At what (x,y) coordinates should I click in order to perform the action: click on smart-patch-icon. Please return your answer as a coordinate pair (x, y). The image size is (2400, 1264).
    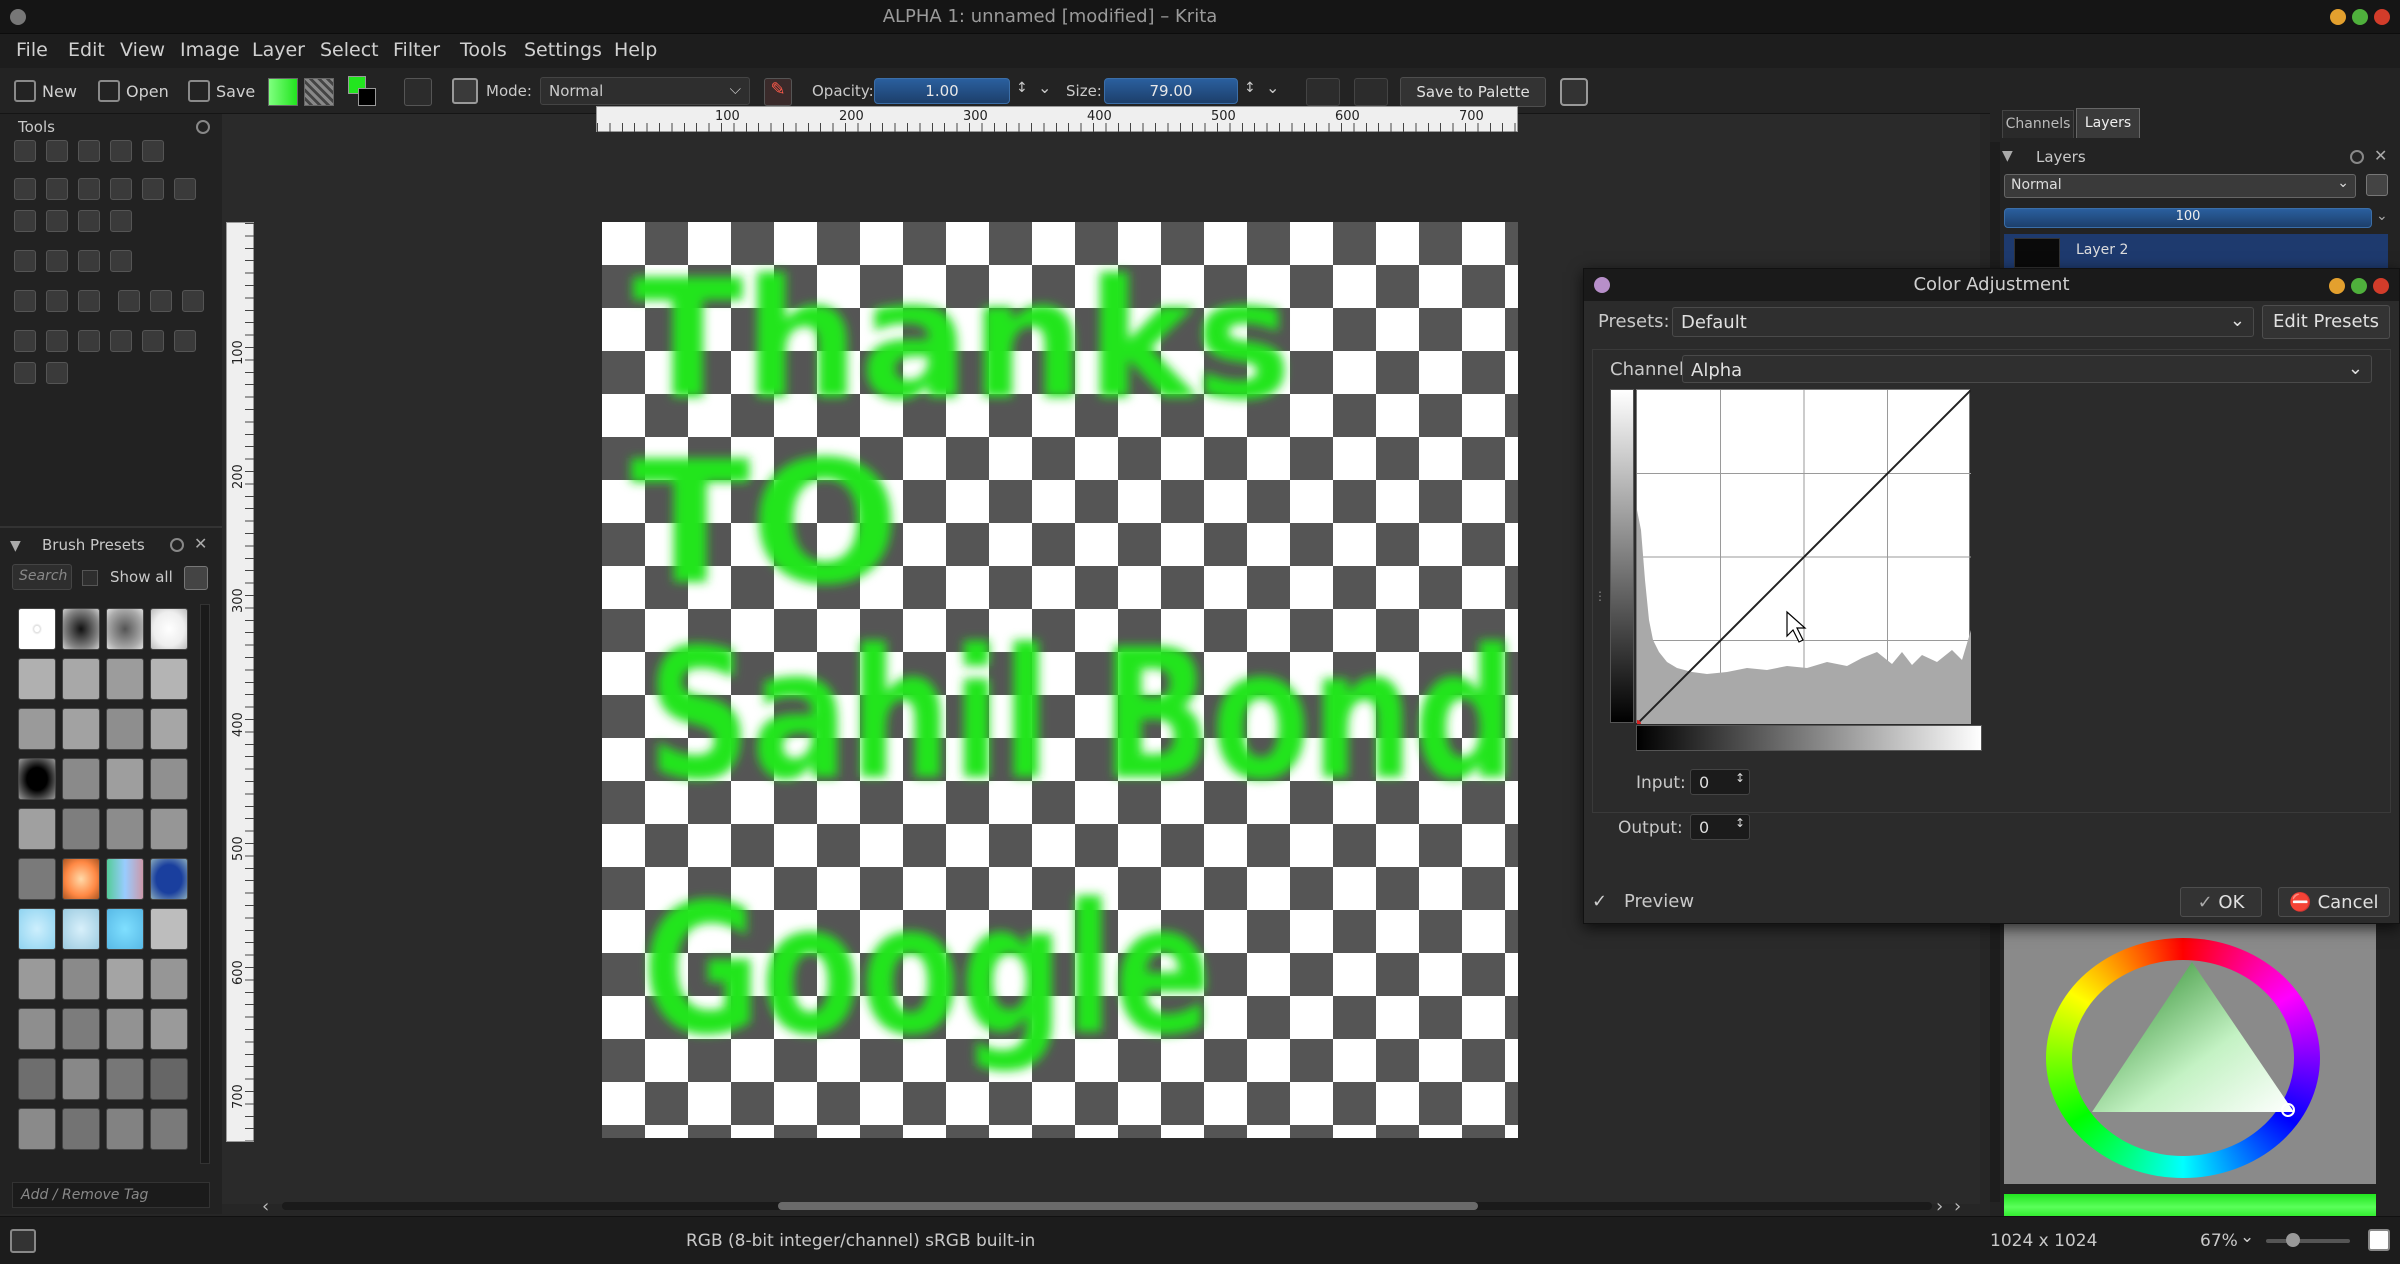
    Looking at the image, I should click on (57, 301).